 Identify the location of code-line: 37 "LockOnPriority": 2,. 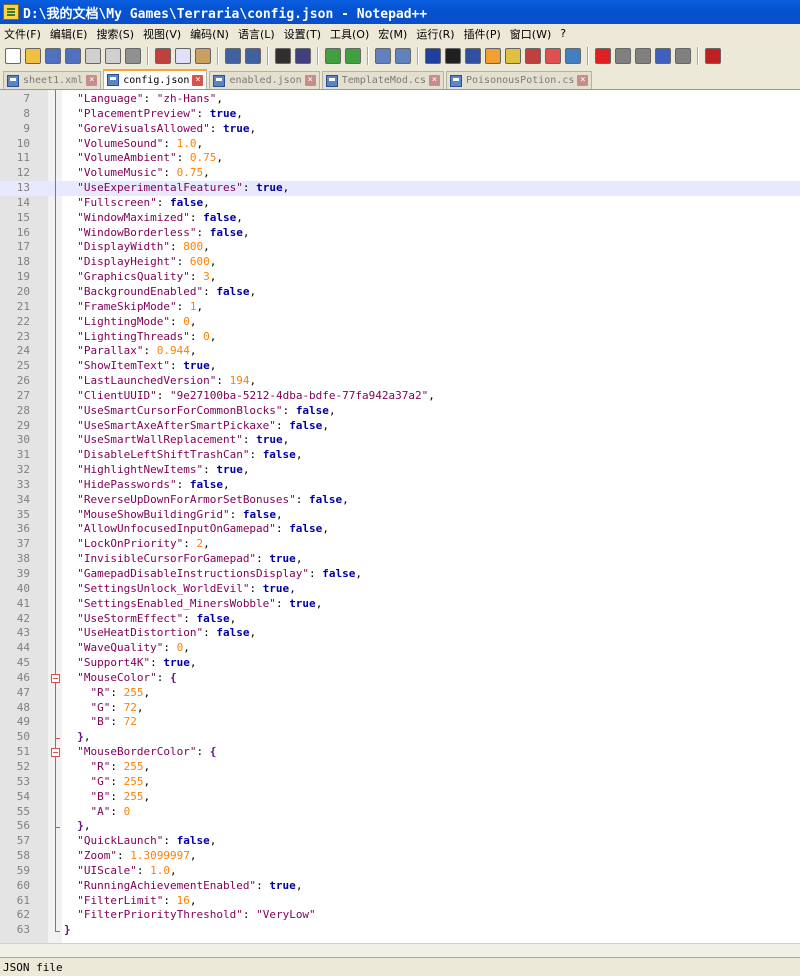
(400, 544).